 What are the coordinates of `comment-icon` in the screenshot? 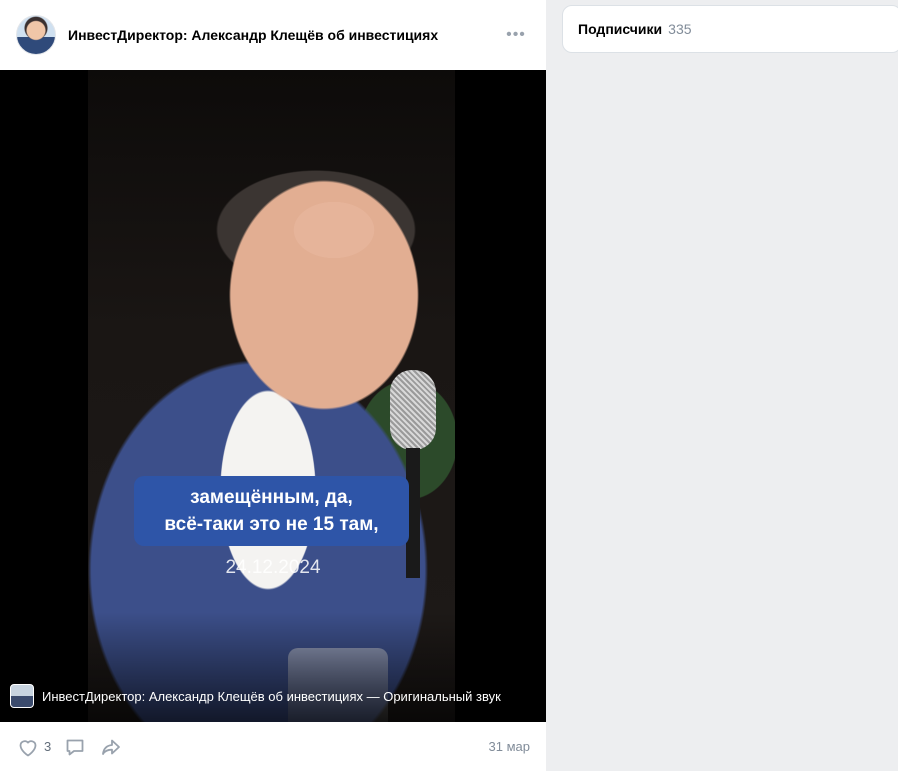 It's located at (75, 747).